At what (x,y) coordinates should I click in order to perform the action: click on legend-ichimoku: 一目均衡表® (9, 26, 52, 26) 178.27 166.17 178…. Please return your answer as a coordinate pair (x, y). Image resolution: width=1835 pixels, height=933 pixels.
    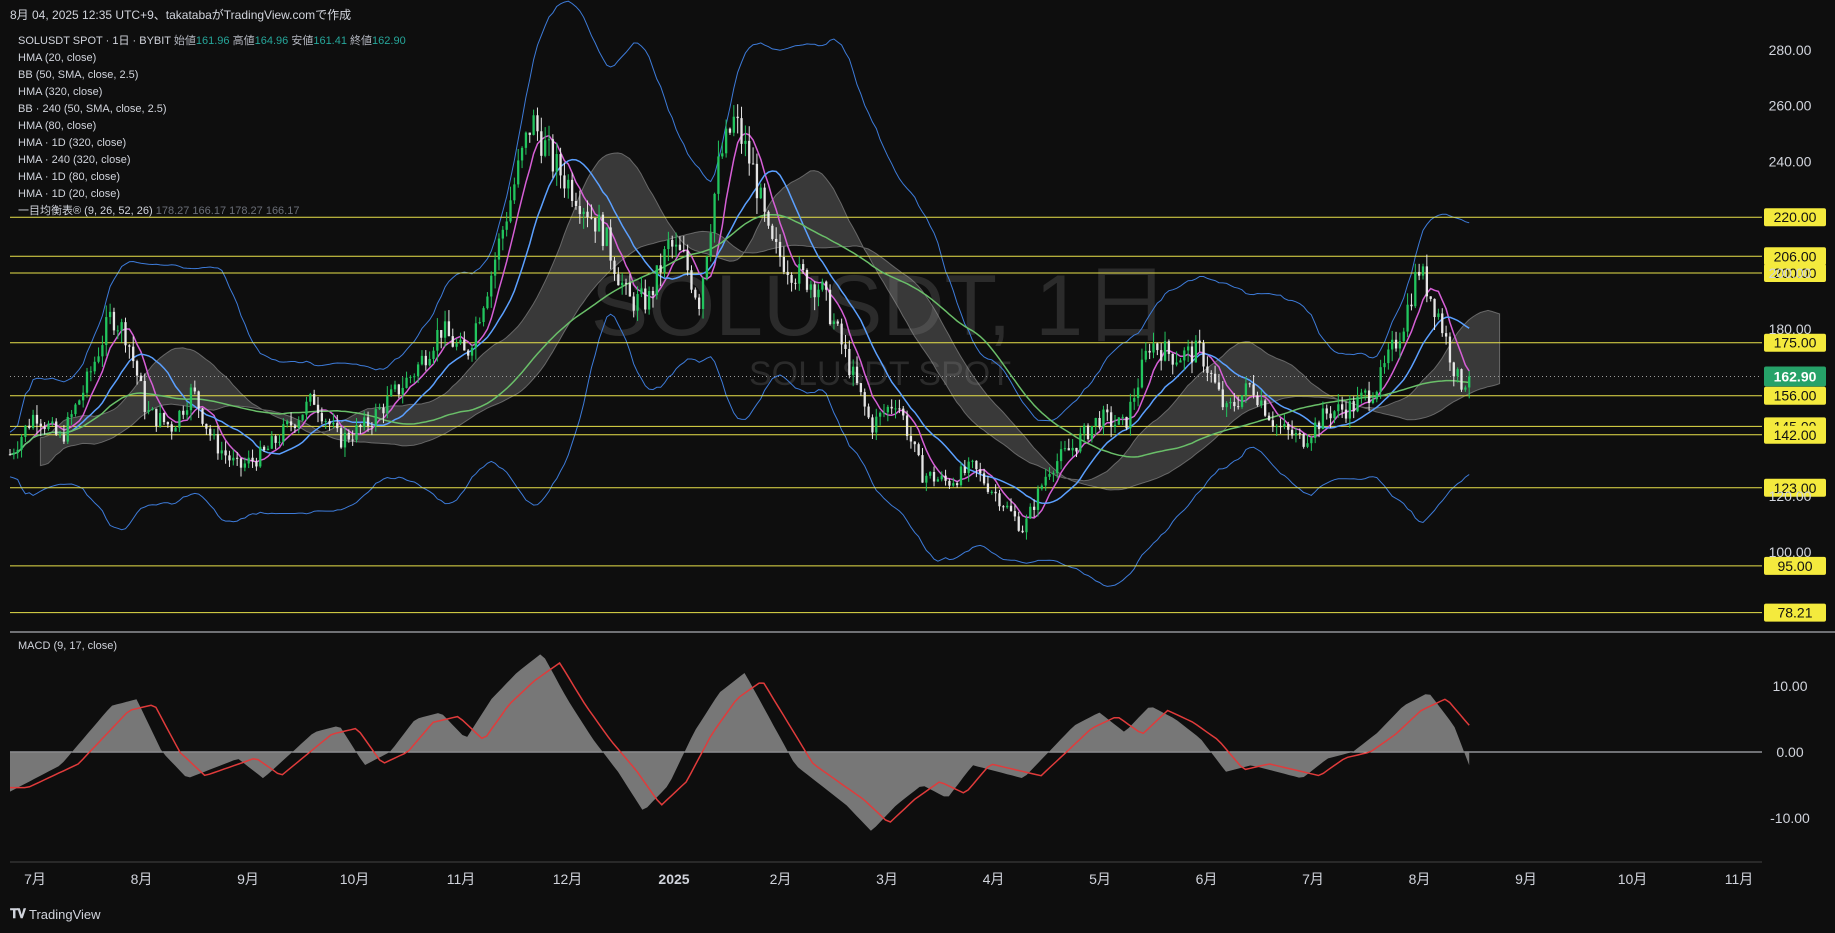
    Looking at the image, I should click on (212, 211).